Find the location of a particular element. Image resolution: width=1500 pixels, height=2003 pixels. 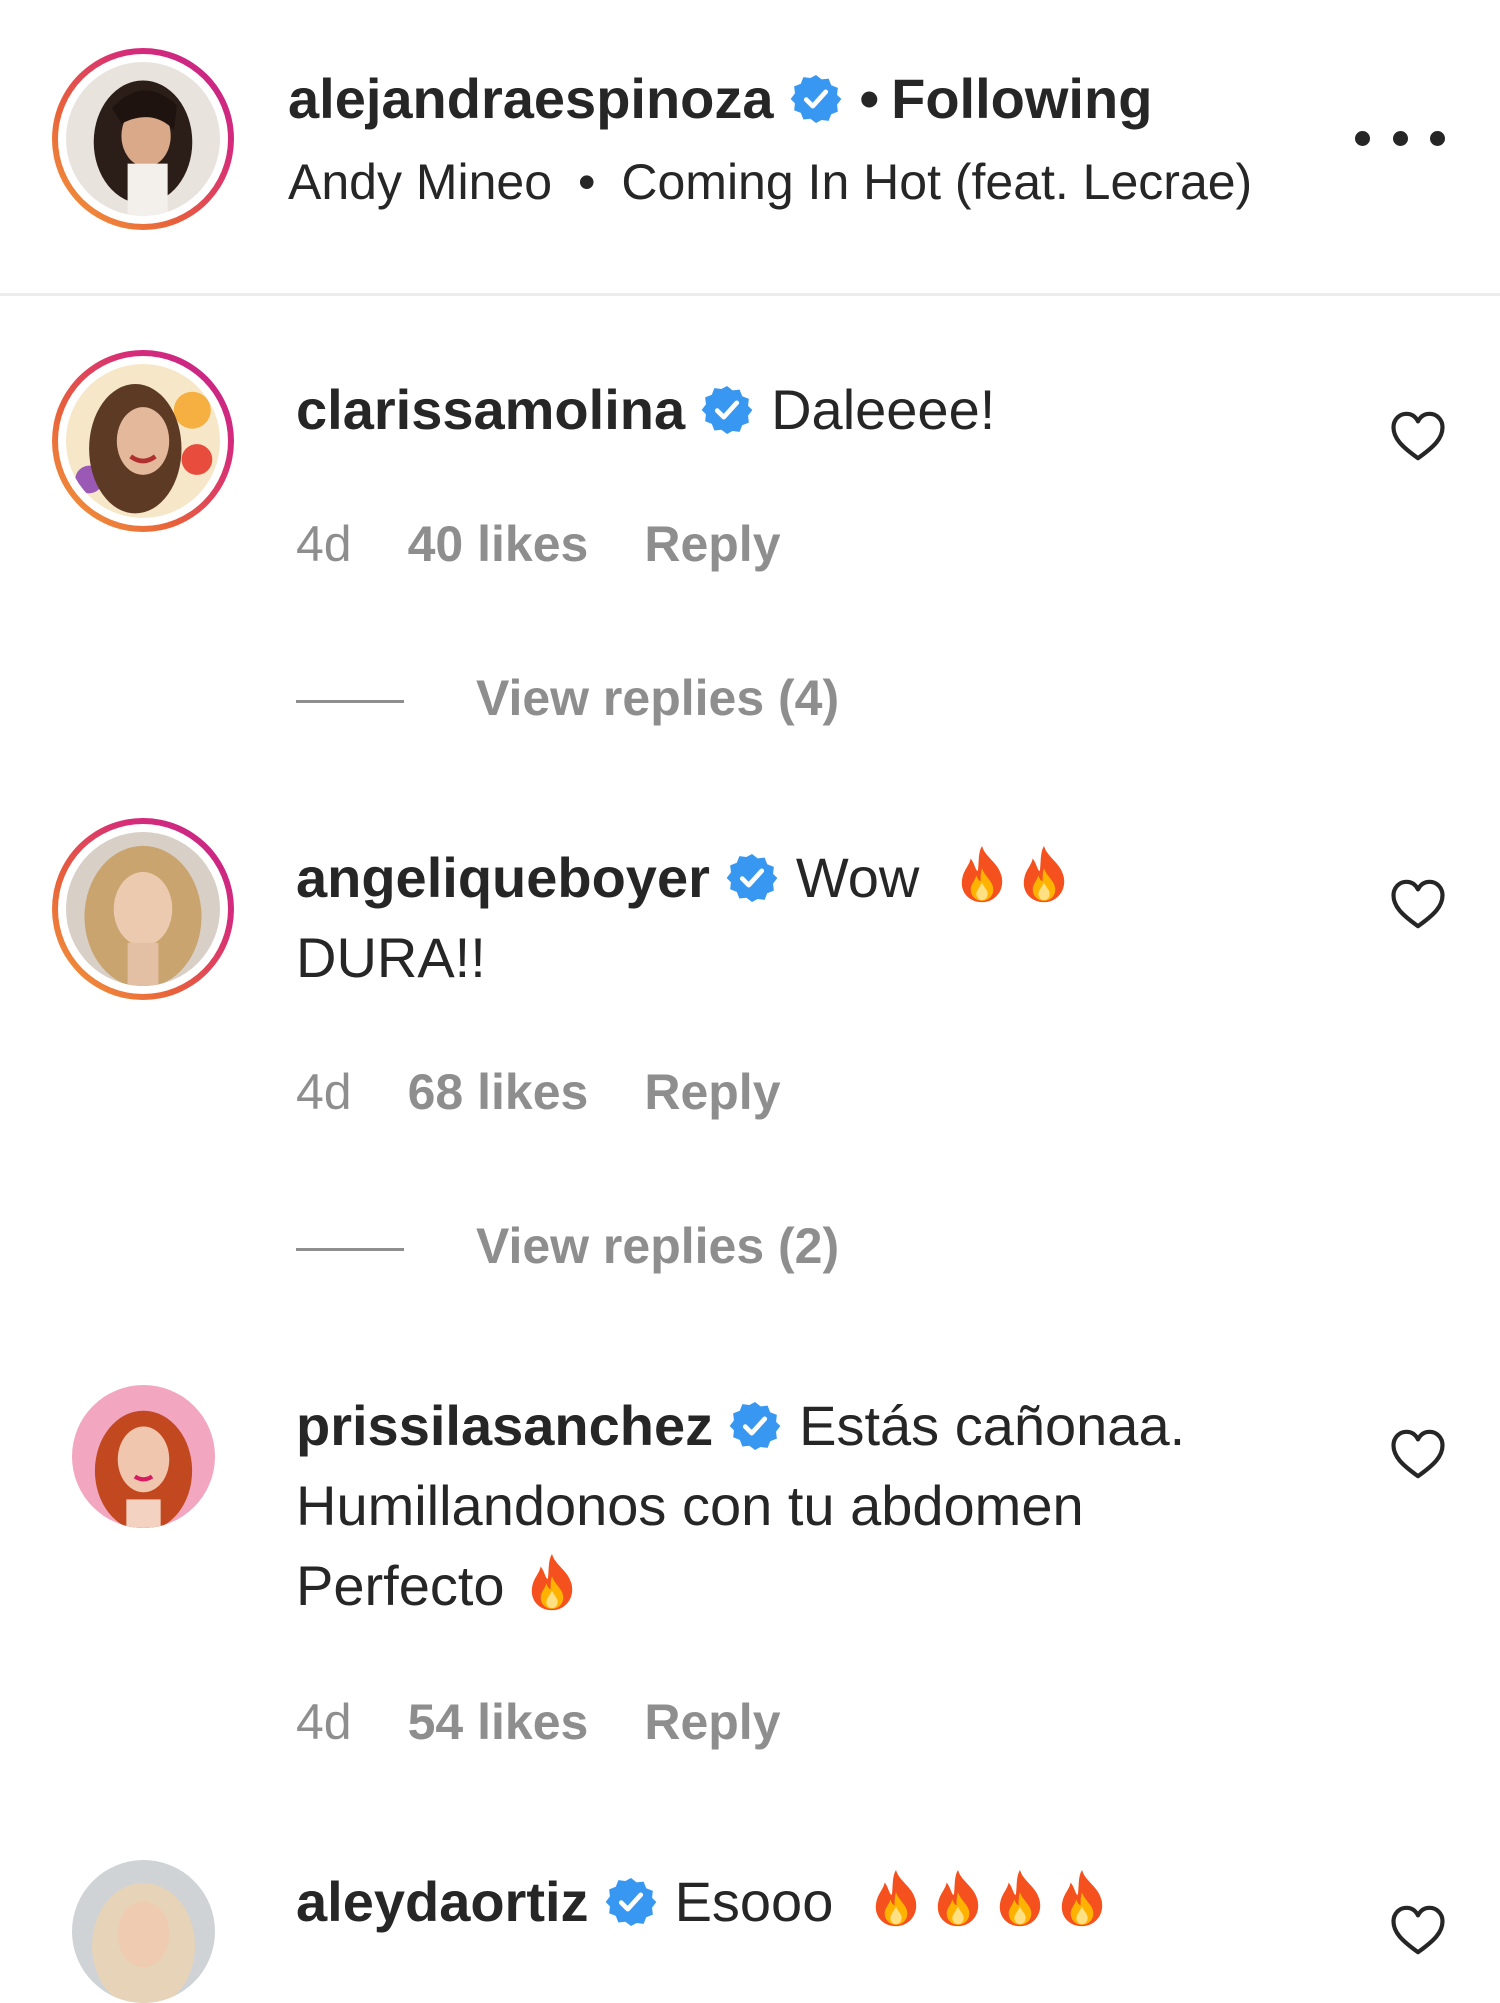

comment-username: clarissamolina is located at coordinates (490, 409).